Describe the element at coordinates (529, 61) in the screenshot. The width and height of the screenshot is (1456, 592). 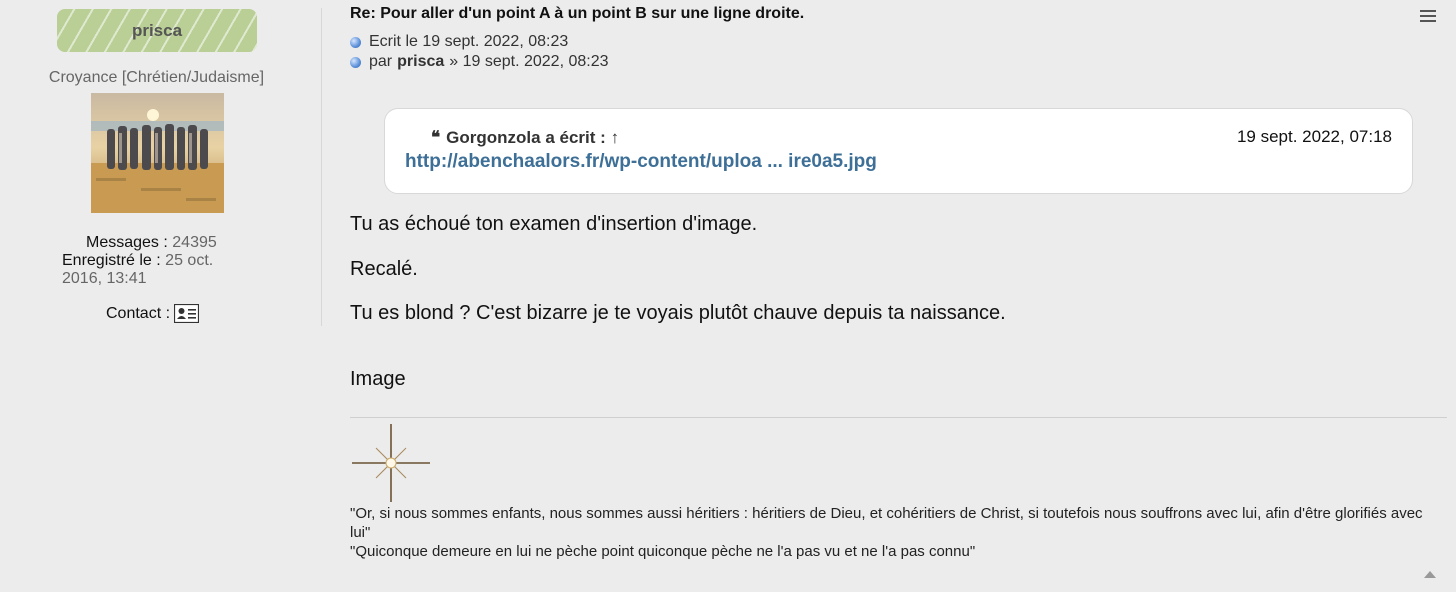
I see `post-date: » 19 sept. 2022, 08:23` at that location.